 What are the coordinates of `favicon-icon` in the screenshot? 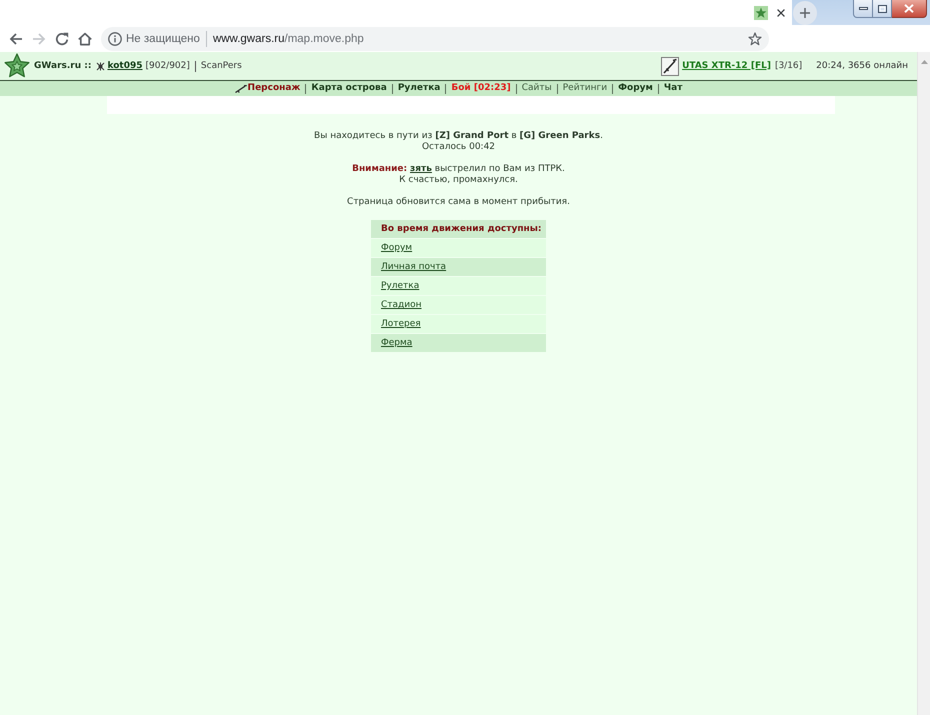 It's located at (761, 13).